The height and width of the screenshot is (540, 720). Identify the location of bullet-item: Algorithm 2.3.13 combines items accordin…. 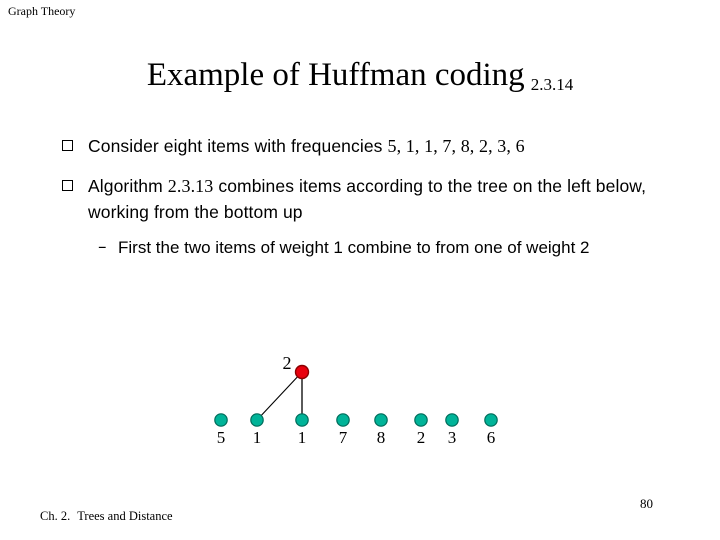
(362, 199).